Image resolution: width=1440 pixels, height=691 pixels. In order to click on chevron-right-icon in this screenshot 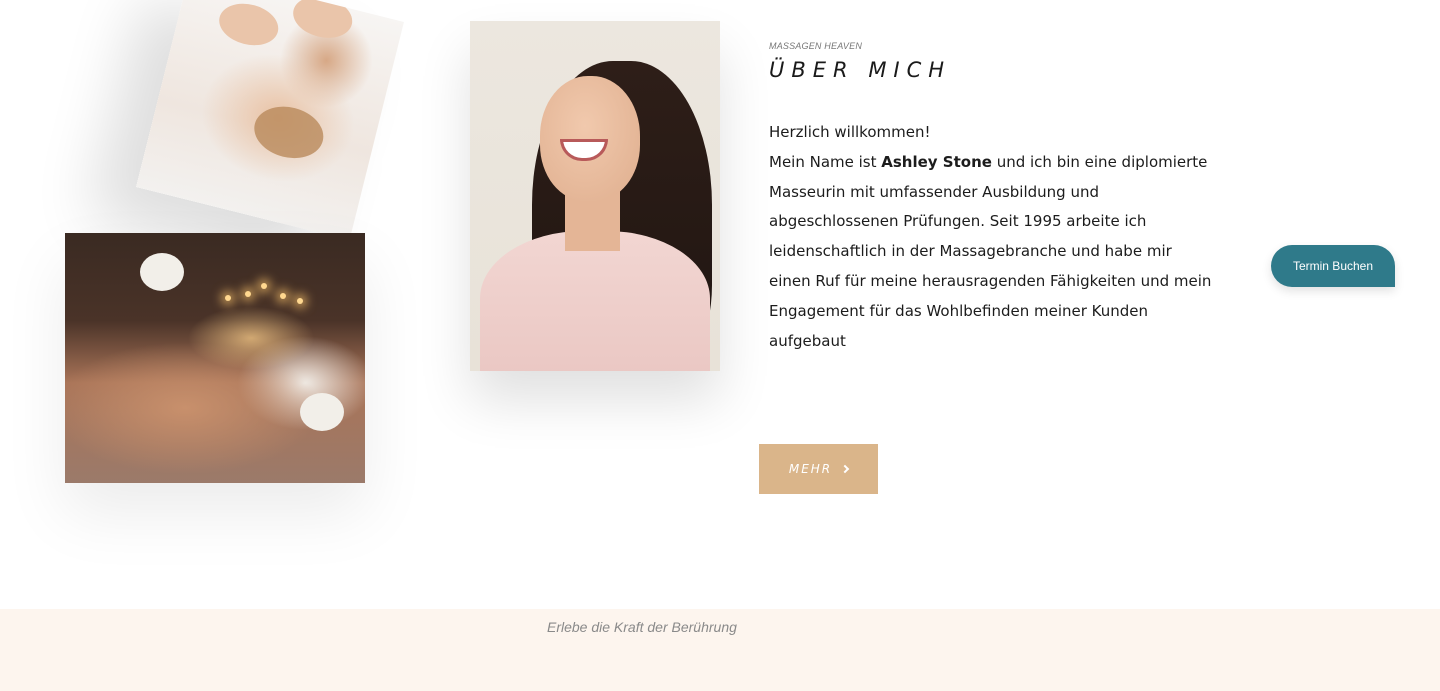, I will do `click(845, 468)`.